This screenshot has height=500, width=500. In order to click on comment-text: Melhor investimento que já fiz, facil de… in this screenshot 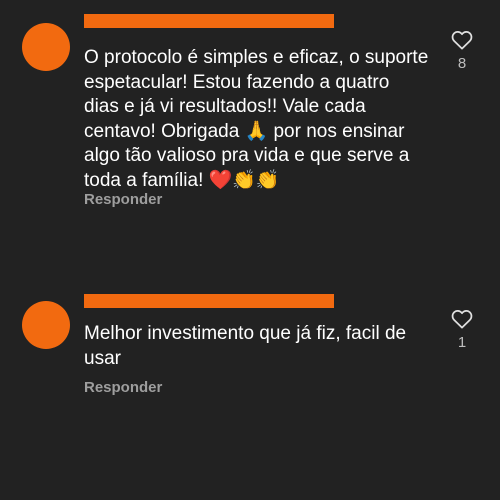, I will do `click(245, 346)`.